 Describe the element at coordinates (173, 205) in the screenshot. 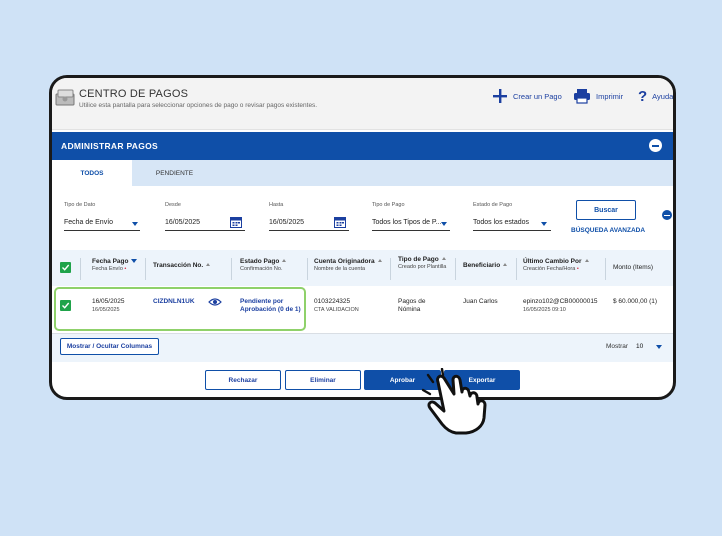

I see `desde-label: Desde` at that location.